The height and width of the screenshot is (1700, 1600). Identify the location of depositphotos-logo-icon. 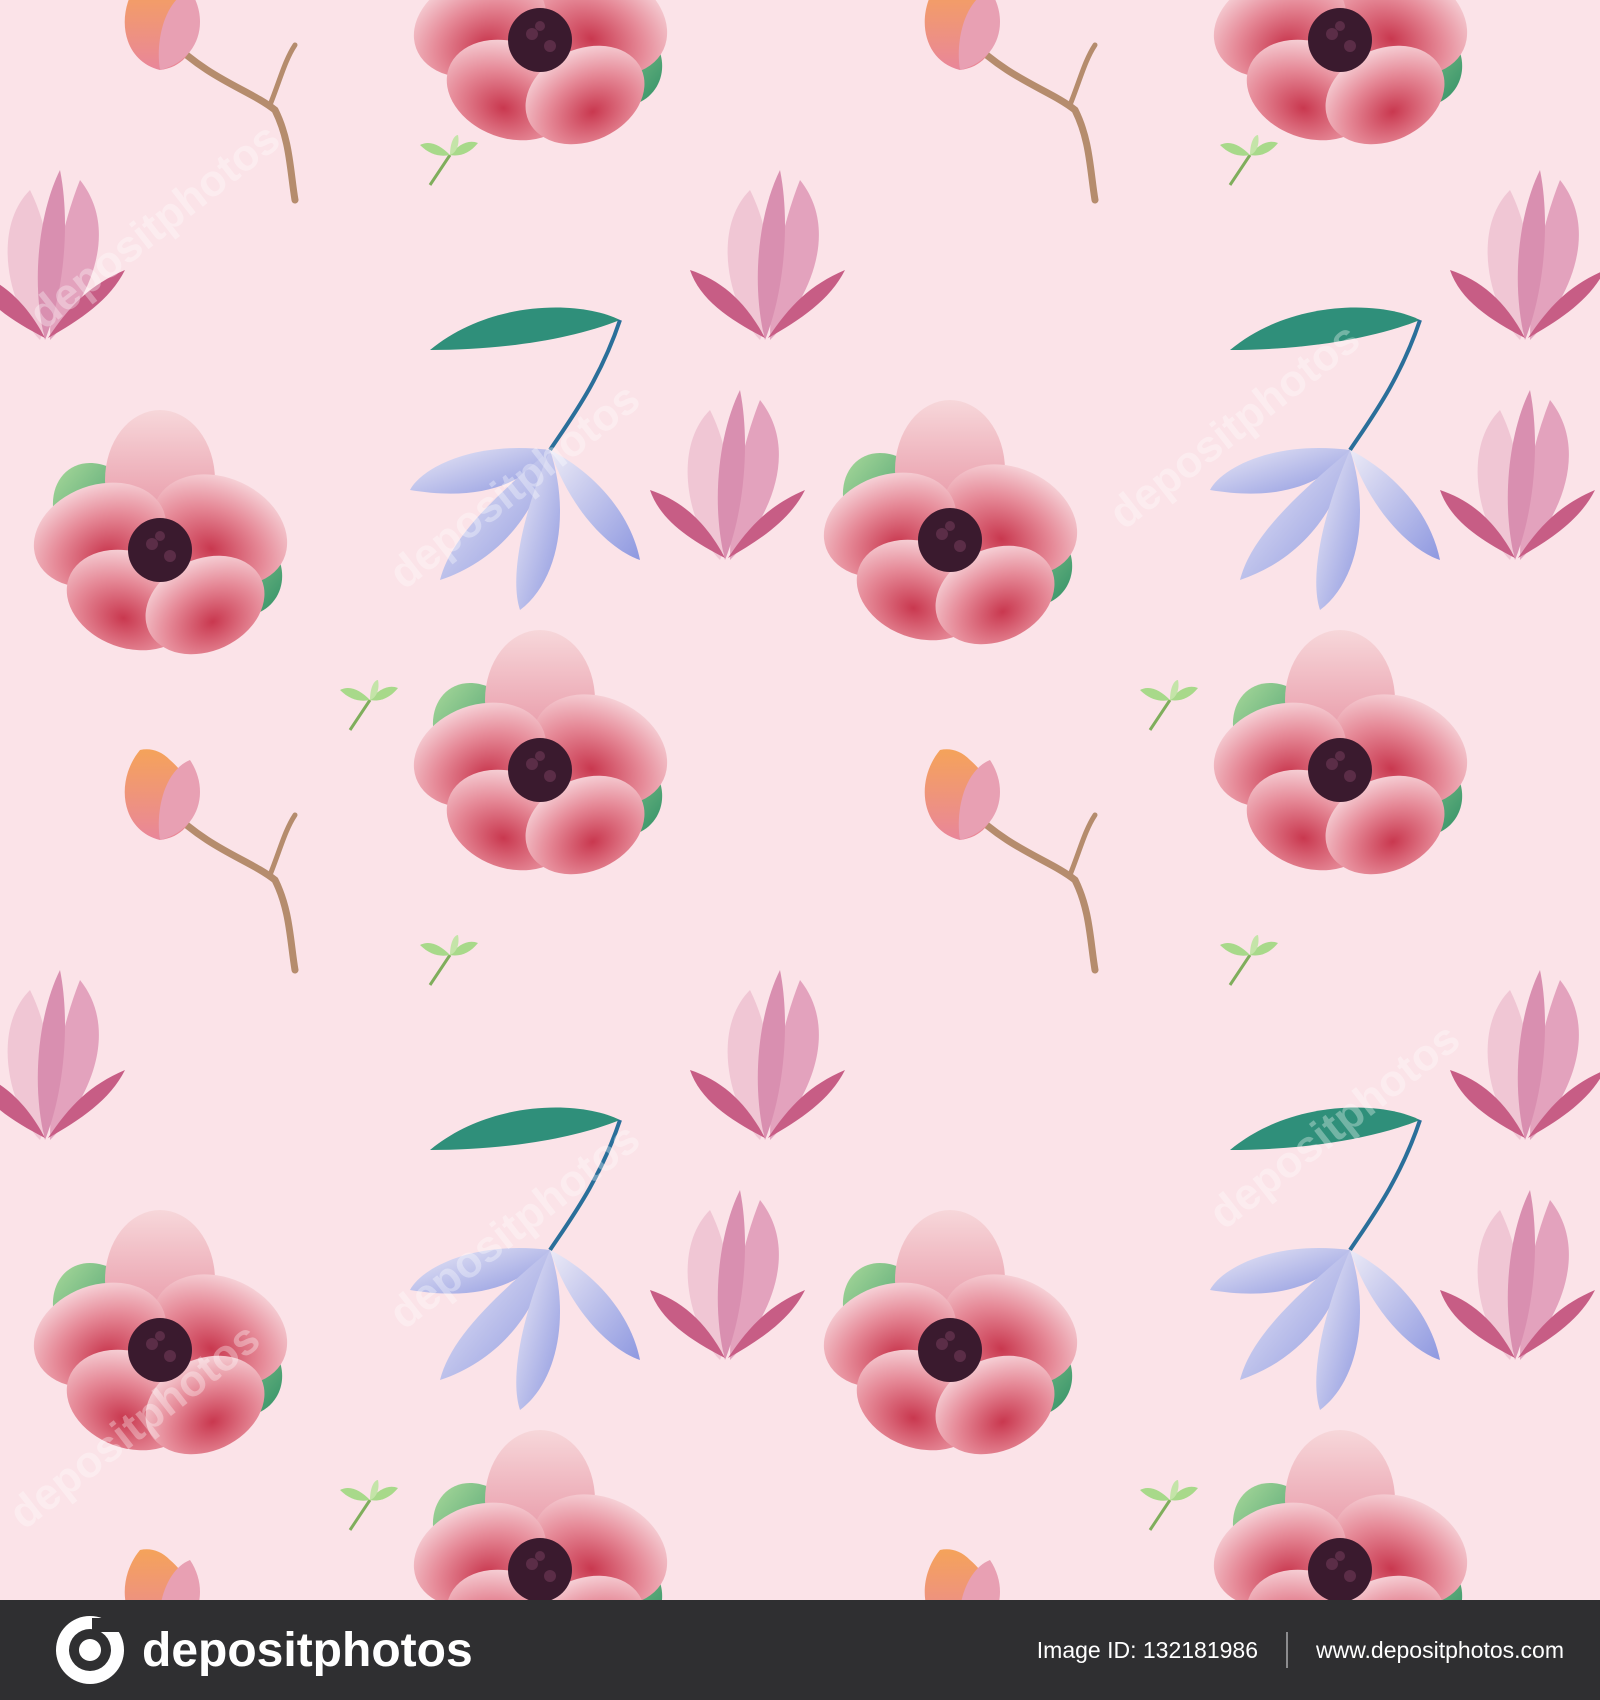
(90, 1650).